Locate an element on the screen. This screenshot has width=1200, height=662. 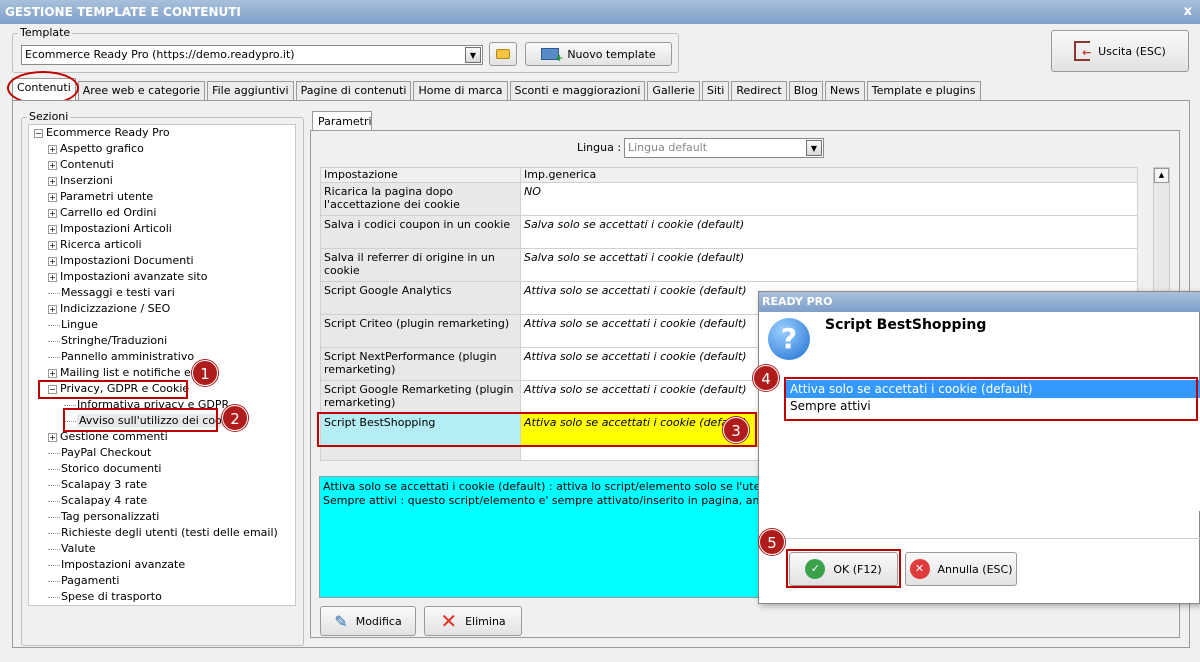
tree-label: Contenuti is located at coordinates (87, 164).